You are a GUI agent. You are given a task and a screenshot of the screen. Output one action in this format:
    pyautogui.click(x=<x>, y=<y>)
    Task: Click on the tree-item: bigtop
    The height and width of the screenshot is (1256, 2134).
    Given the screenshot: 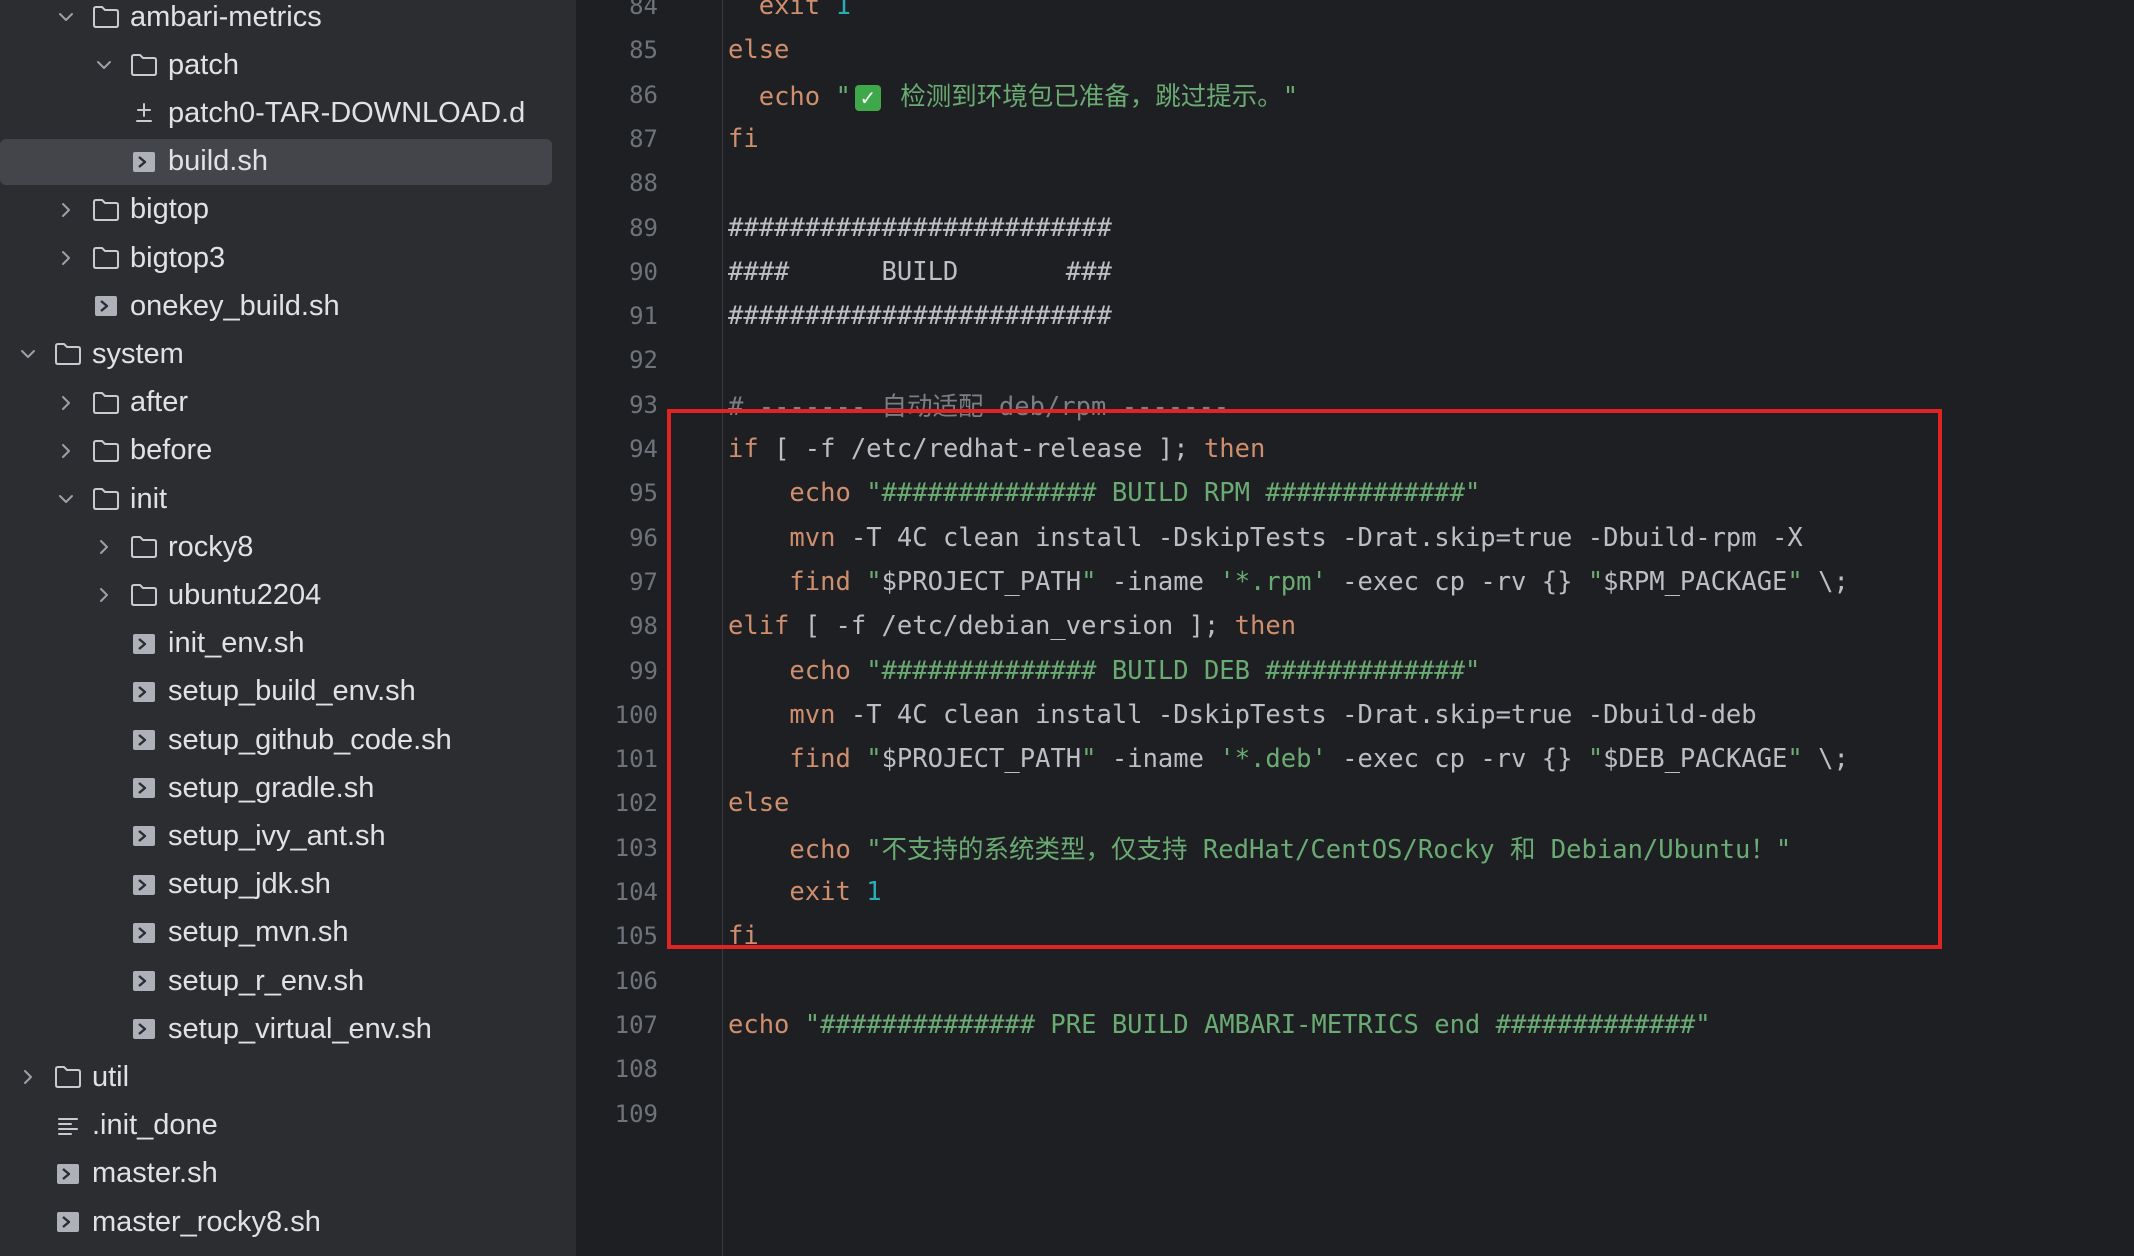 What is the action you would take?
    pyautogui.click(x=104, y=210)
    